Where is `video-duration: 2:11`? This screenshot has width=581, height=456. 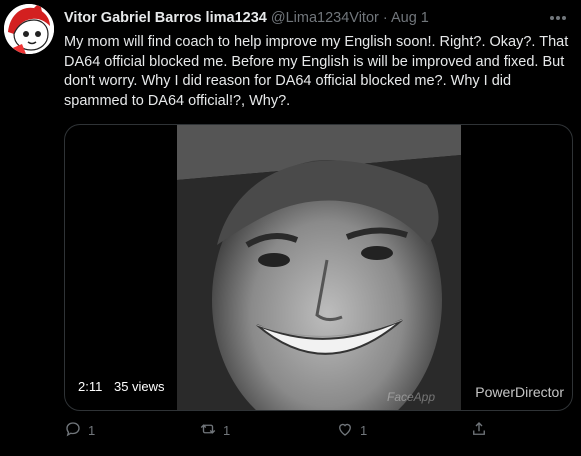 video-duration: 2:11 is located at coordinates (90, 386).